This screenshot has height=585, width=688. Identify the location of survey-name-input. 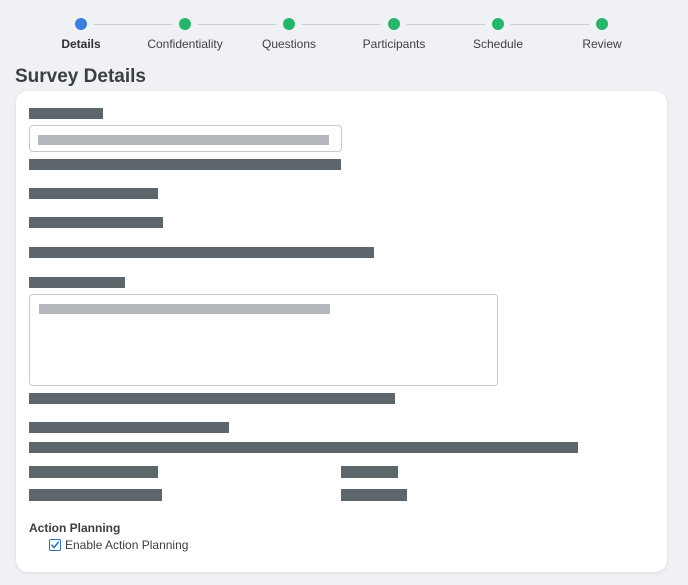
(185, 138).